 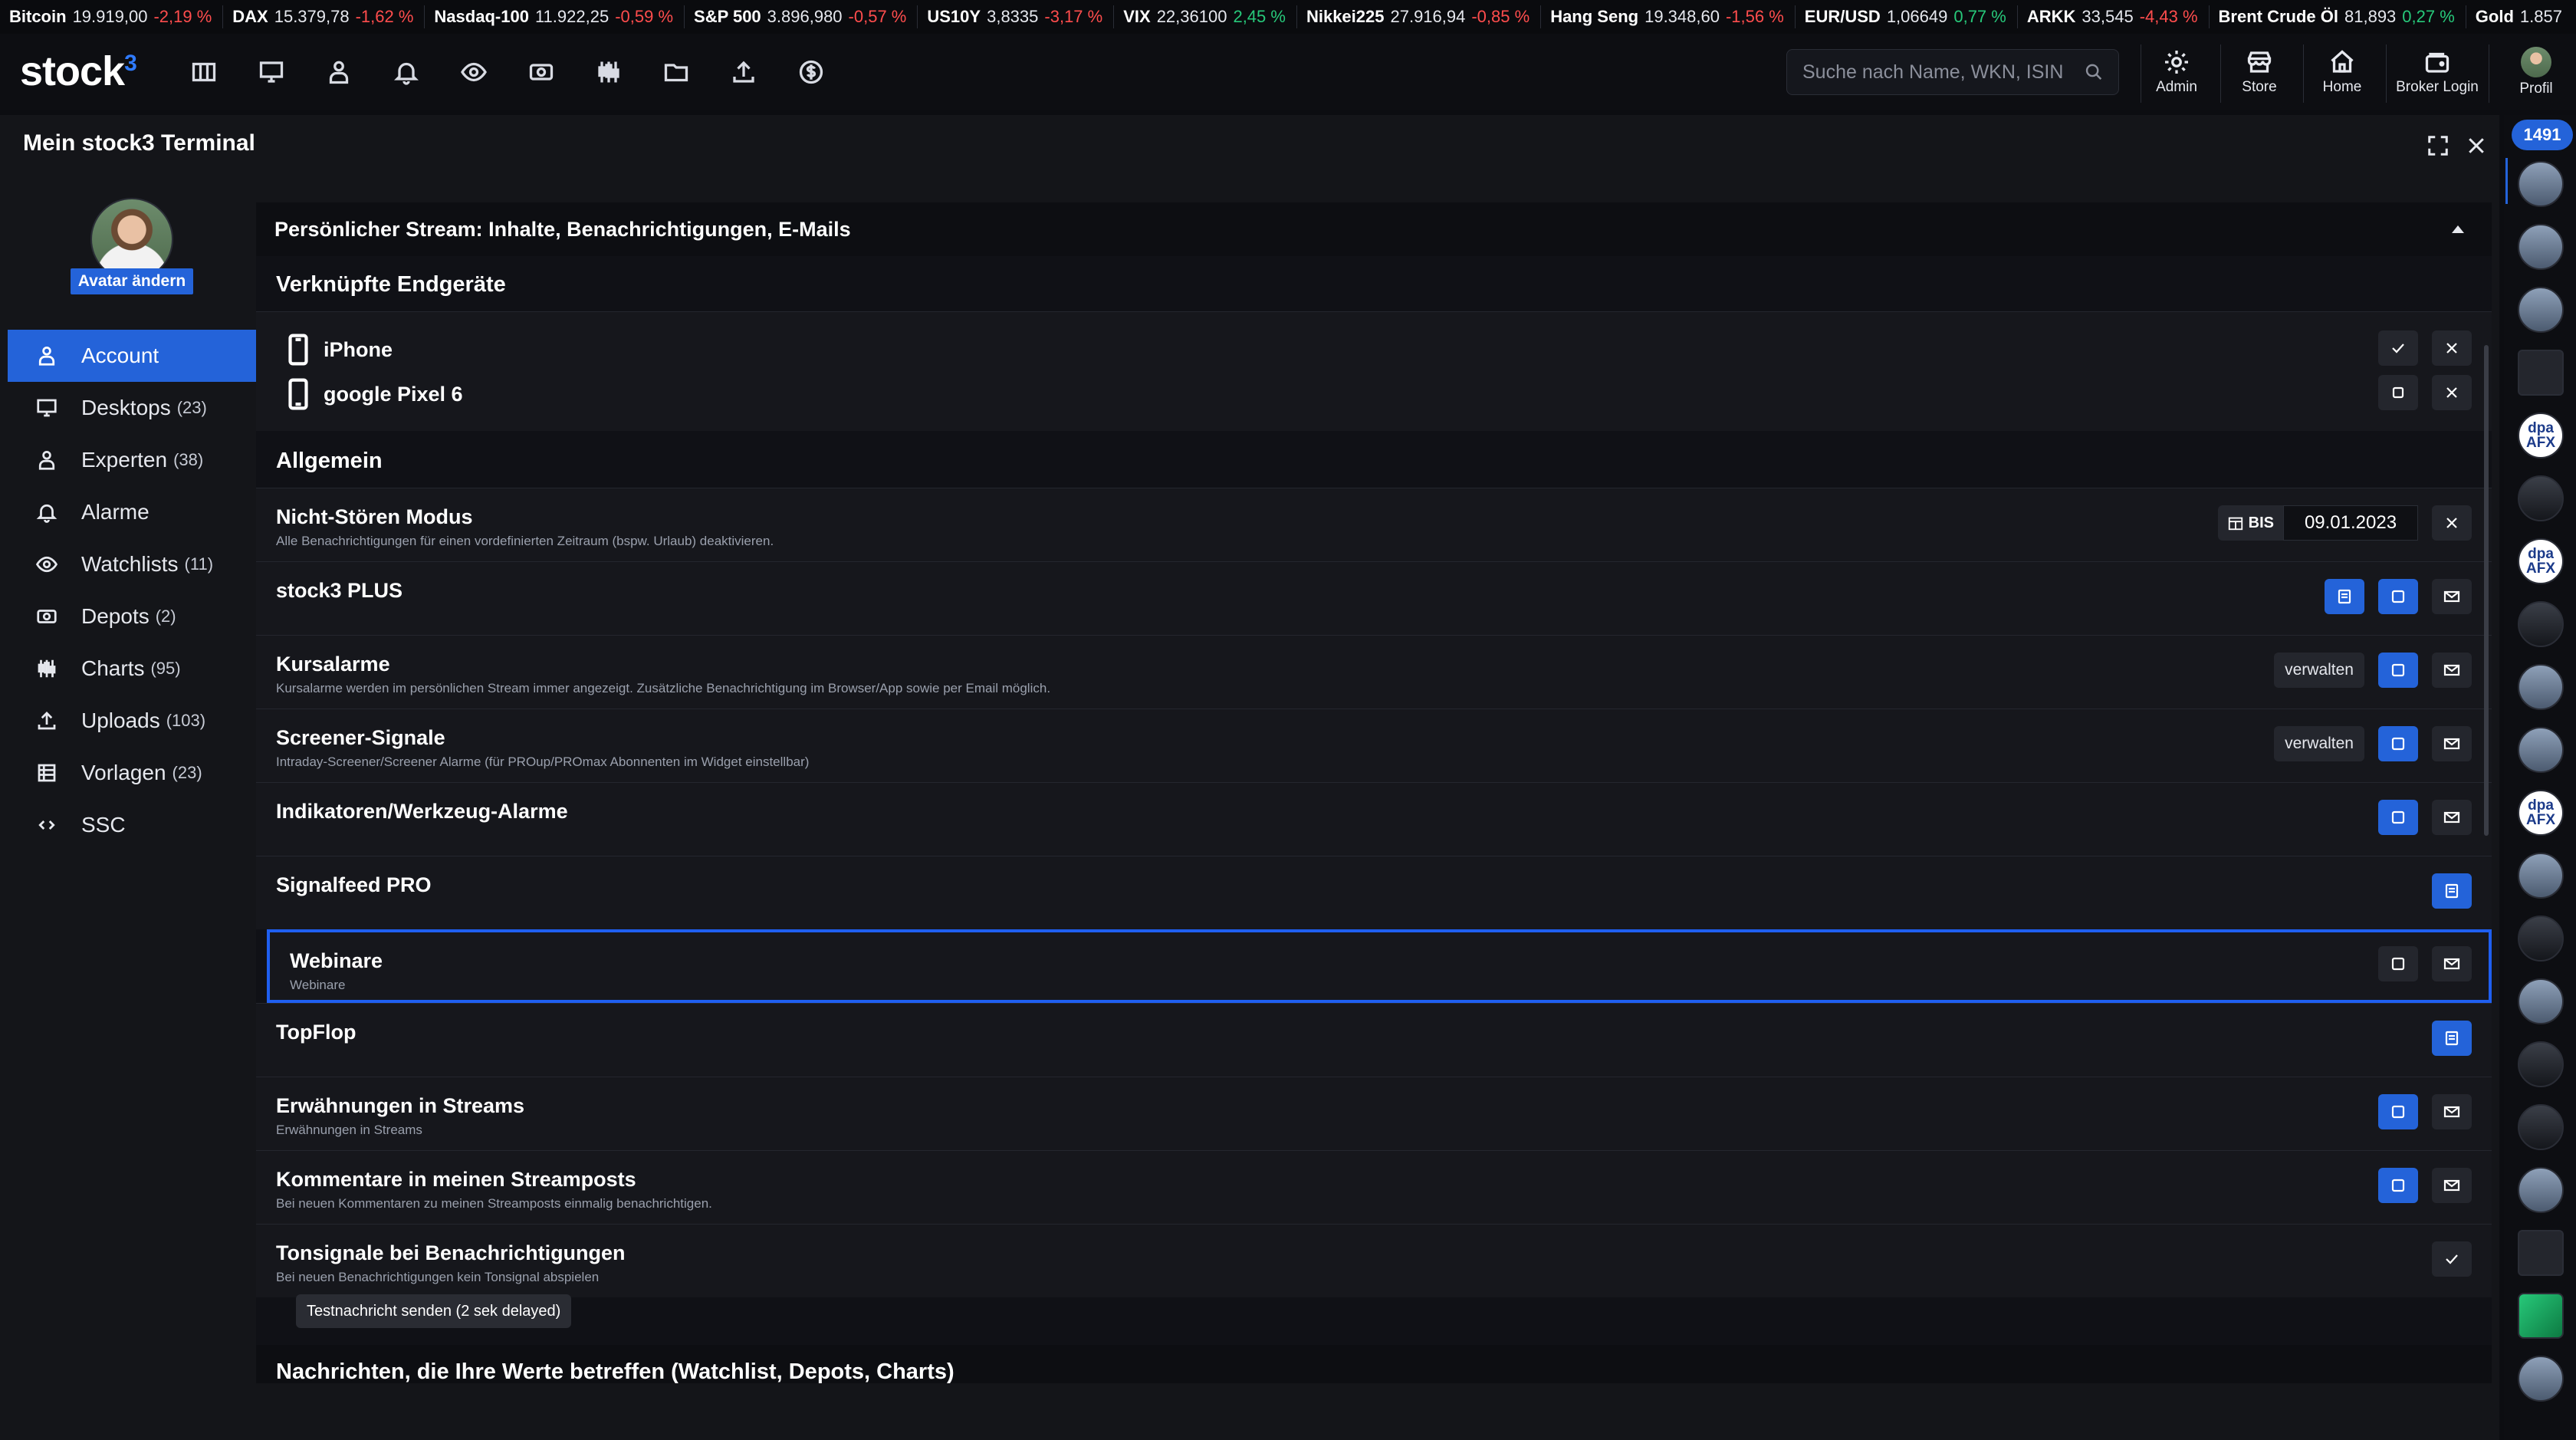 What do you see at coordinates (802, 16) in the screenshot?
I see `ticker-item: S&P 500 3.896,980 -0,57 %` at bounding box center [802, 16].